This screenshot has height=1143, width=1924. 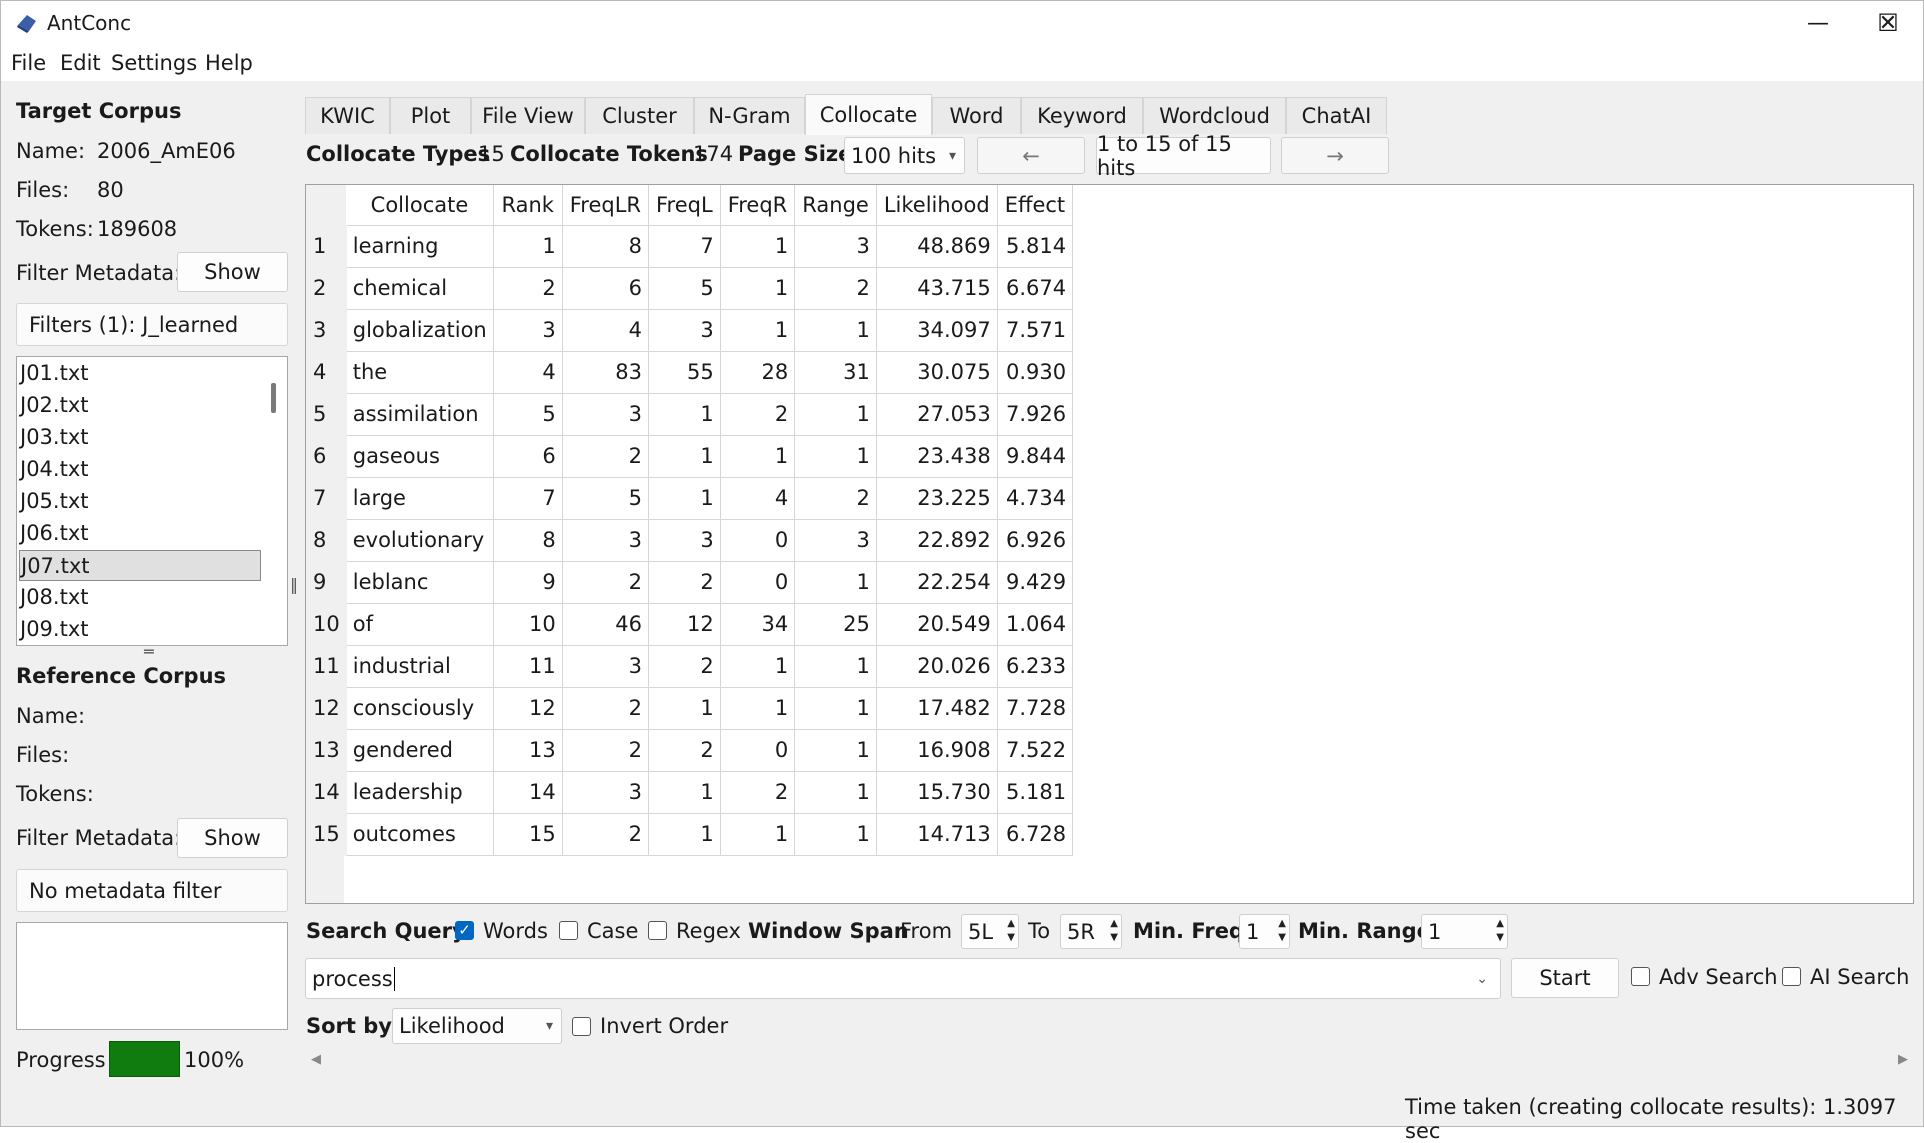 What do you see at coordinates (140, 469) in the screenshot?
I see `file-list-item: J04.txt` at bounding box center [140, 469].